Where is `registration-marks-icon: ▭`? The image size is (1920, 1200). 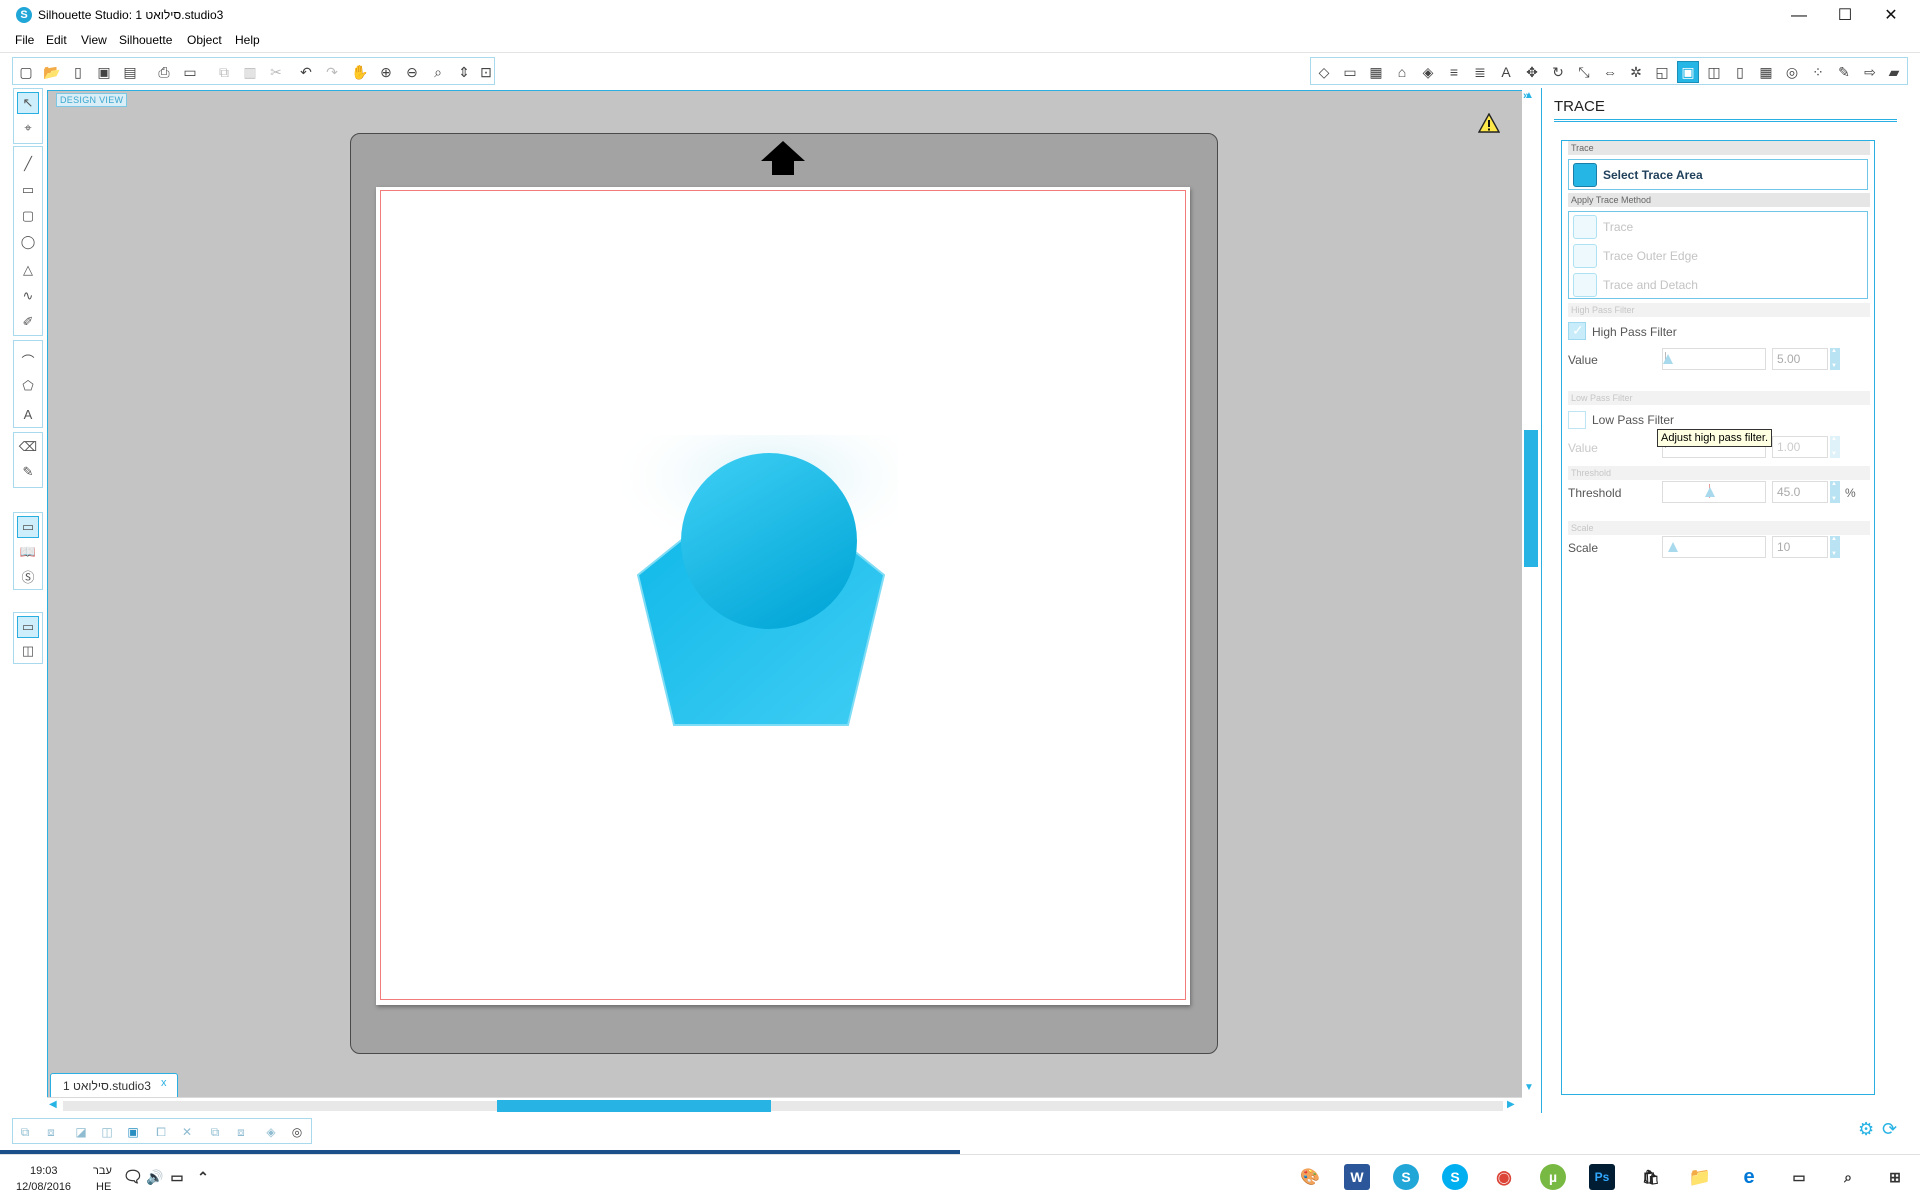
registration-marks-icon: ▭ is located at coordinates (1350, 72).